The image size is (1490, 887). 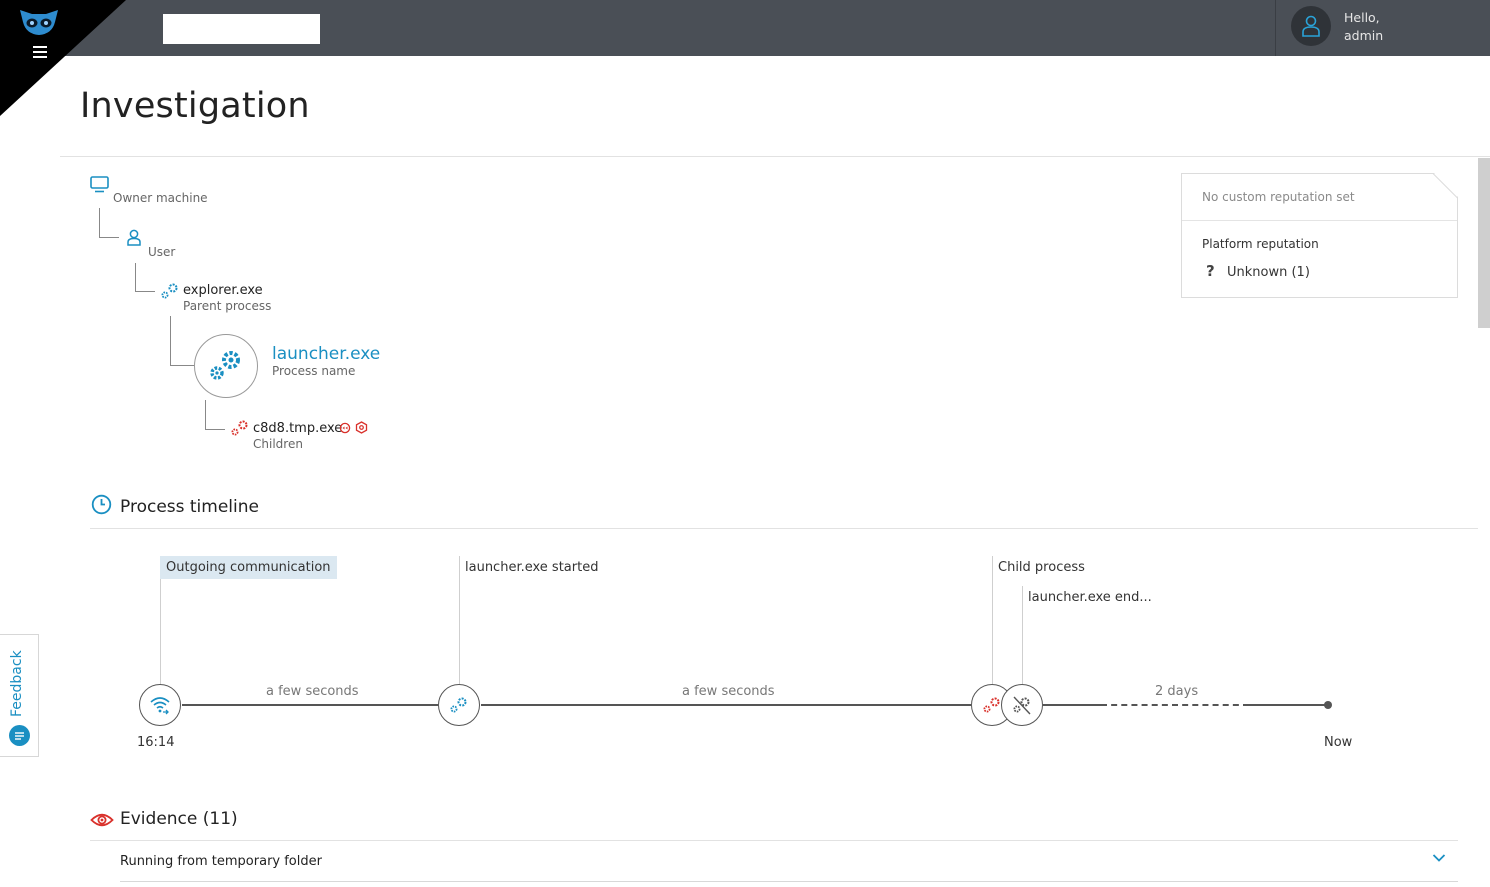 I want to click on parent-process-label: Parent process, so click(x=227, y=306).